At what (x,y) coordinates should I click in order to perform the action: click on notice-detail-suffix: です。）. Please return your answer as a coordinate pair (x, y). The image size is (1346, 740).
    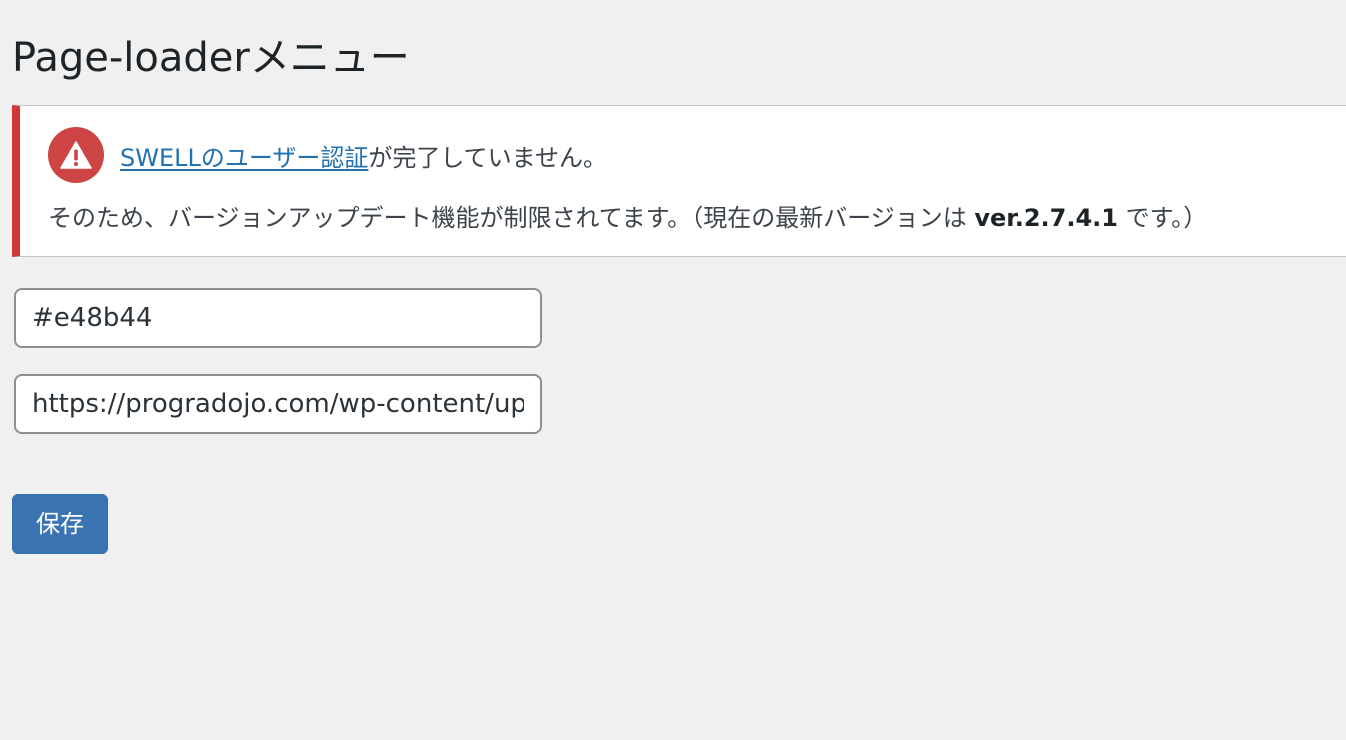
    Looking at the image, I should click on (1162, 218).